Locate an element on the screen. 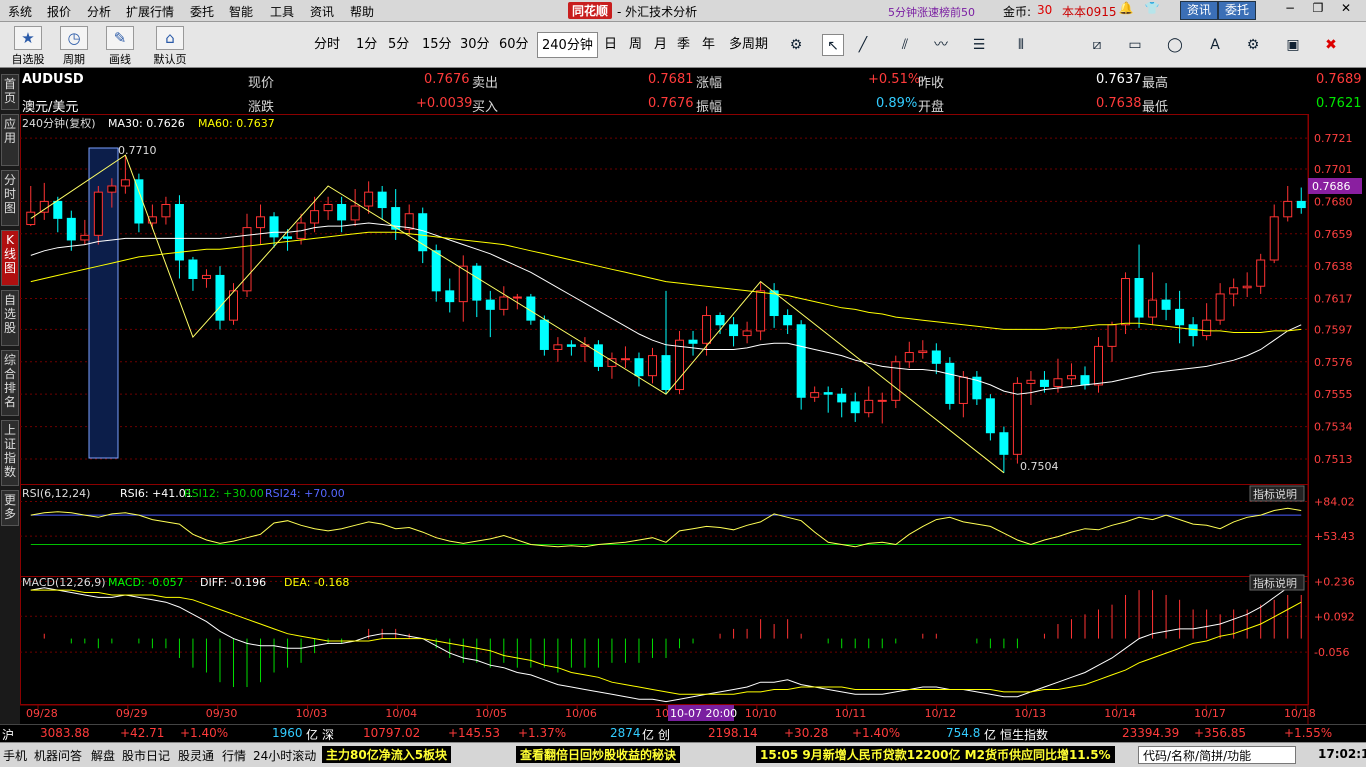  pencil-icon: ✎ is located at coordinates (120, 38).